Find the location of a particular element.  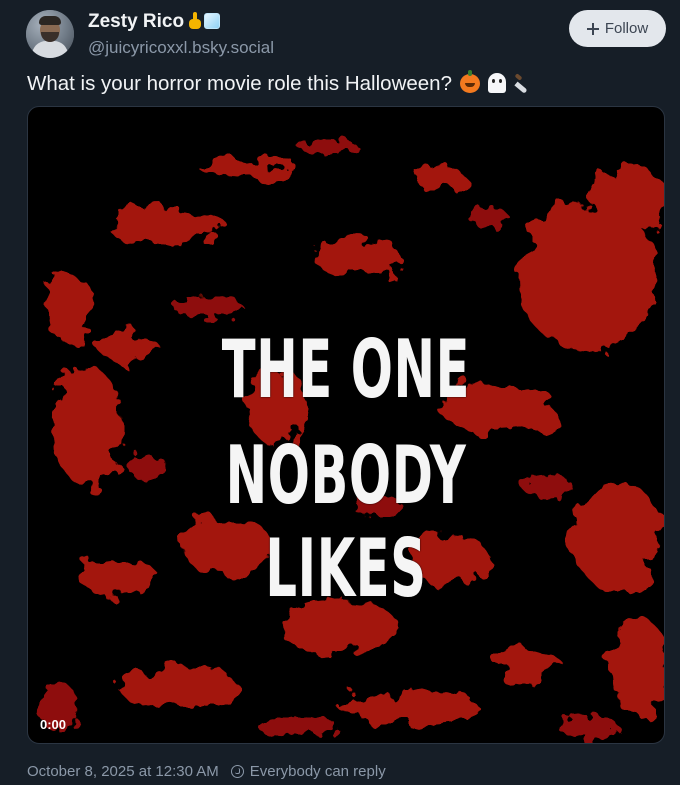

video-time: 0:00 is located at coordinates (53, 724).